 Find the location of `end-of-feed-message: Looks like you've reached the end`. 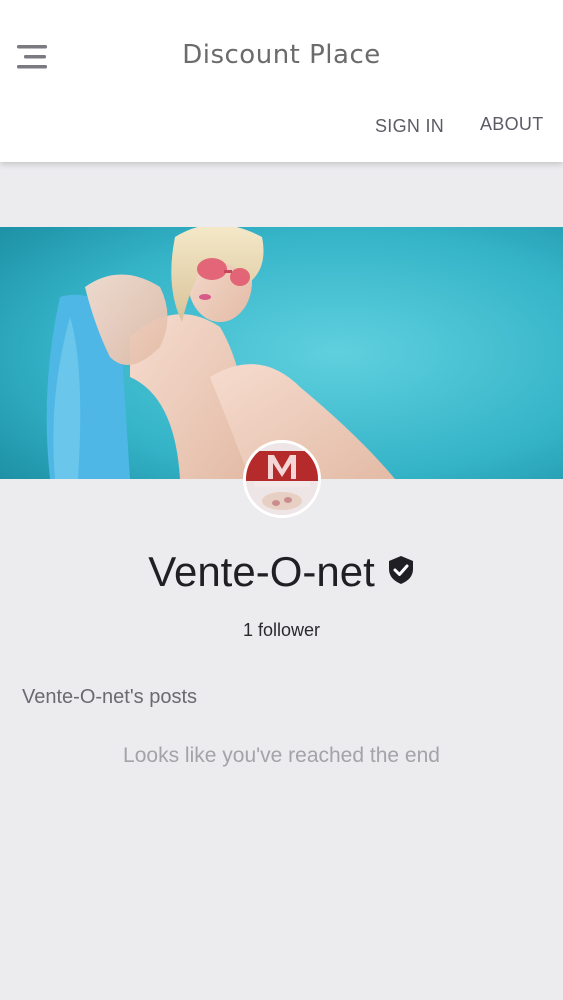

end-of-feed-message: Looks like you've reached the end is located at coordinates (281, 755).